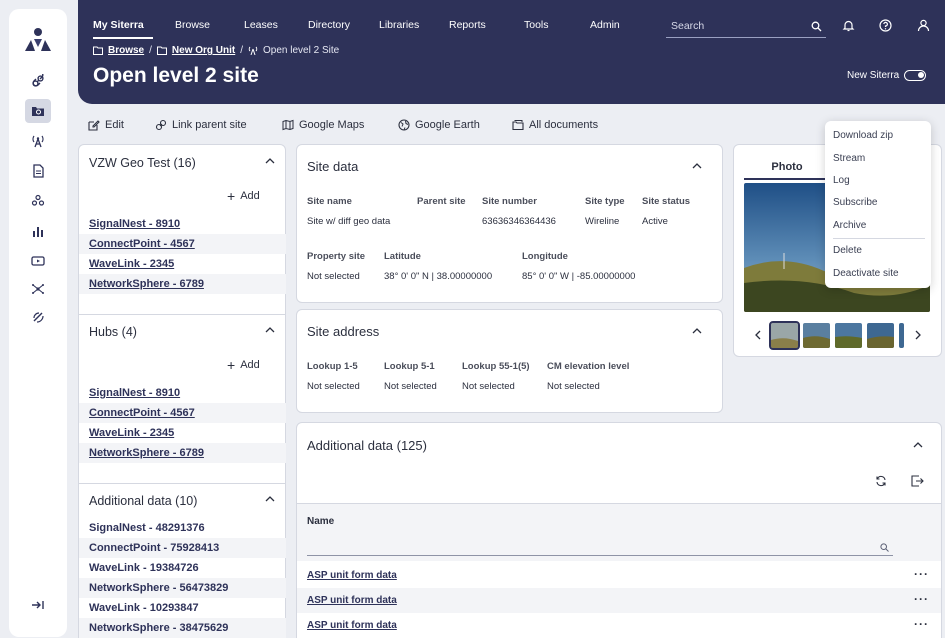 This screenshot has height=638, width=945. I want to click on link-parent-site-button: Link parent site, so click(201, 125).